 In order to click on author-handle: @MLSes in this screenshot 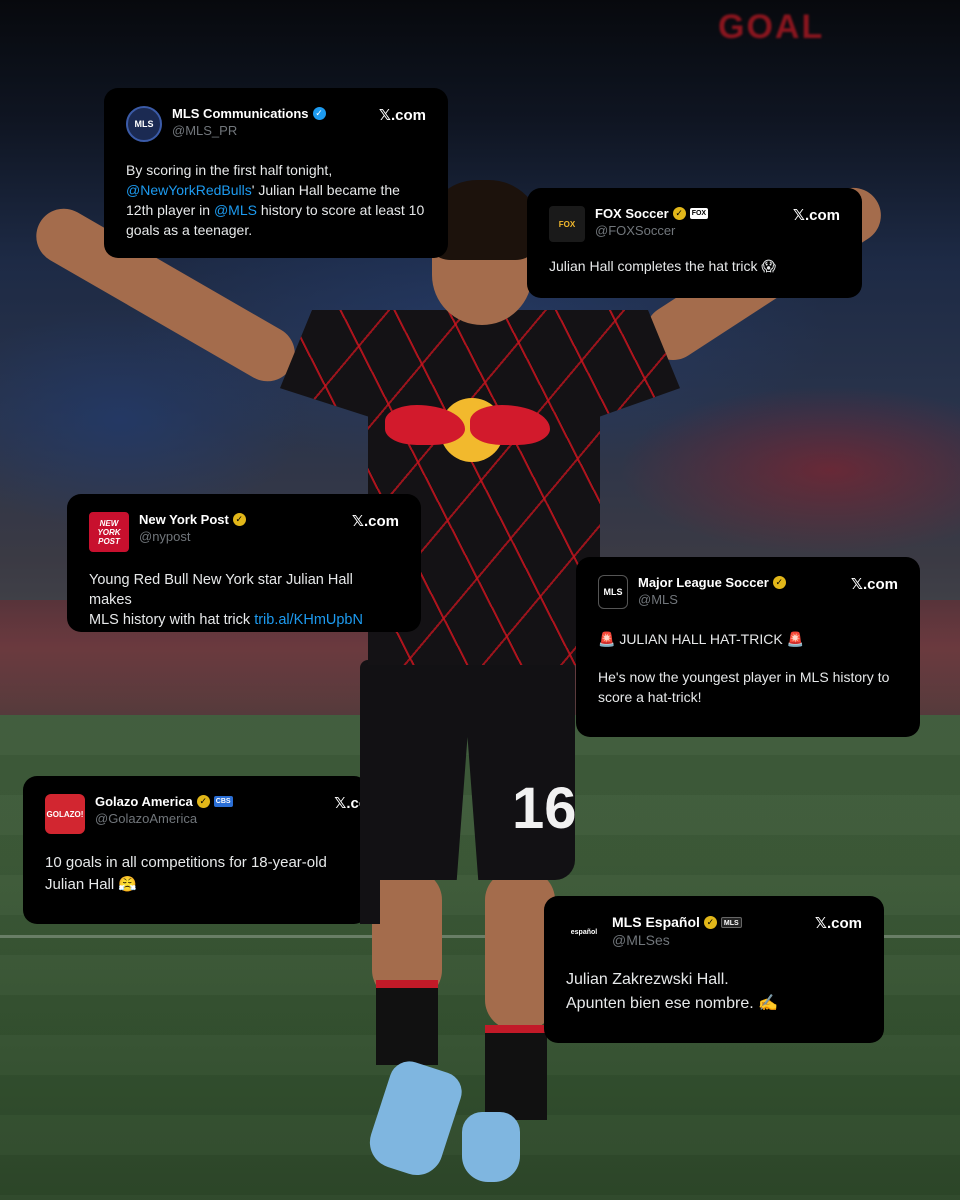, I will do `click(709, 940)`.